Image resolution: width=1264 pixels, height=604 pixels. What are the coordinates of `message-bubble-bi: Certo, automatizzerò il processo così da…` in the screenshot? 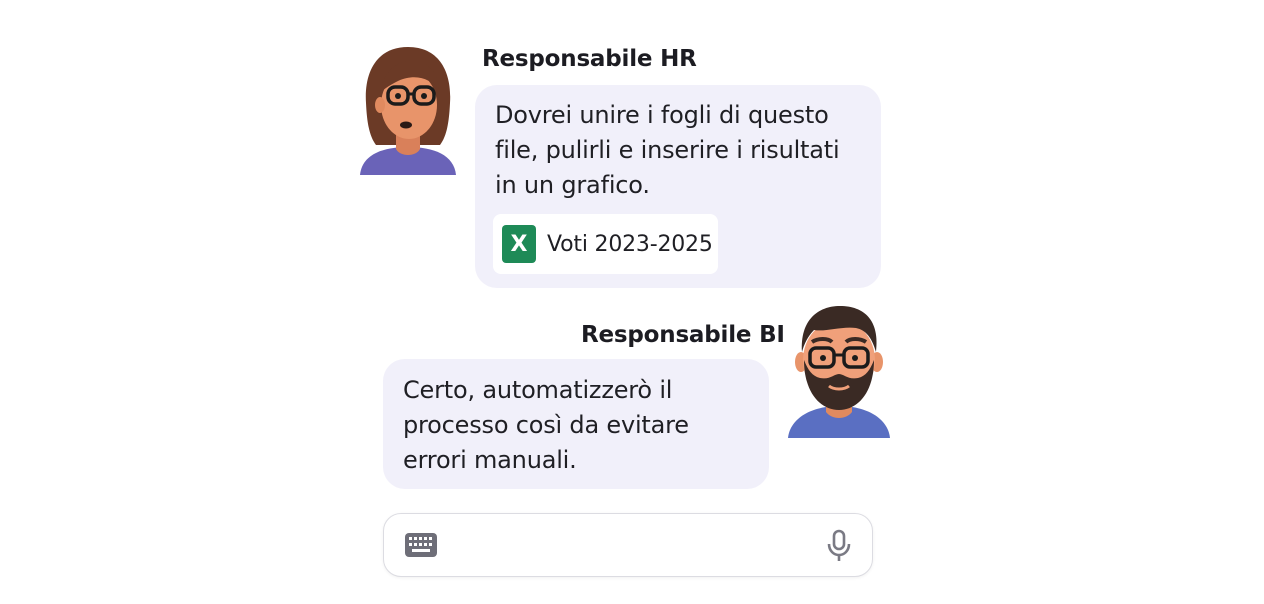 It's located at (576, 424).